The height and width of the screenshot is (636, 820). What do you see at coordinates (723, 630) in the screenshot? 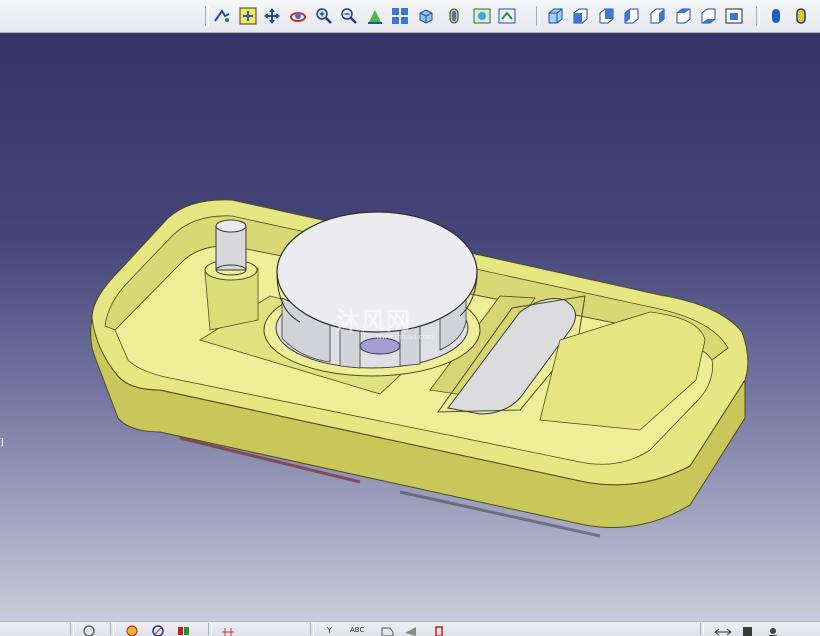
I see `apply-material-icon` at bounding box center [723, 630].